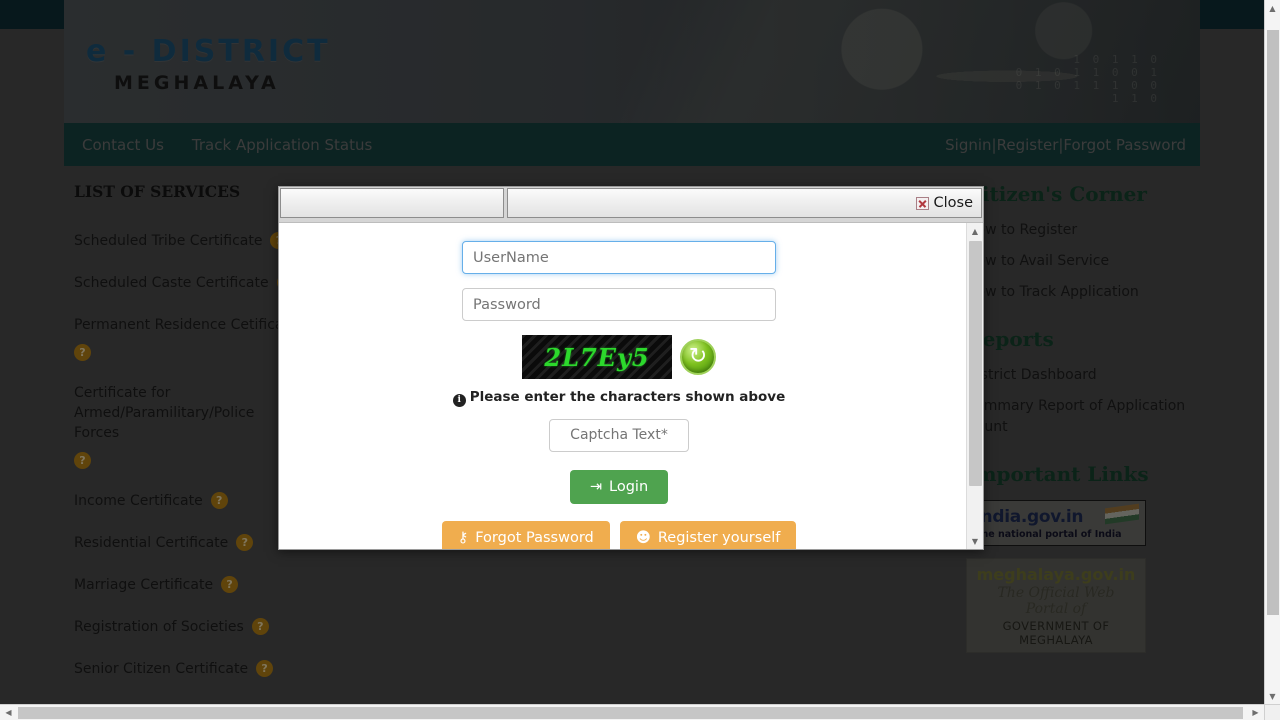 The width and height of the screenshot is (1280, 720). What do you see at coordinates (744, 203) in the screenshot?
I see `modal-header-right-panel: Close` at bounding box center [744, 203].